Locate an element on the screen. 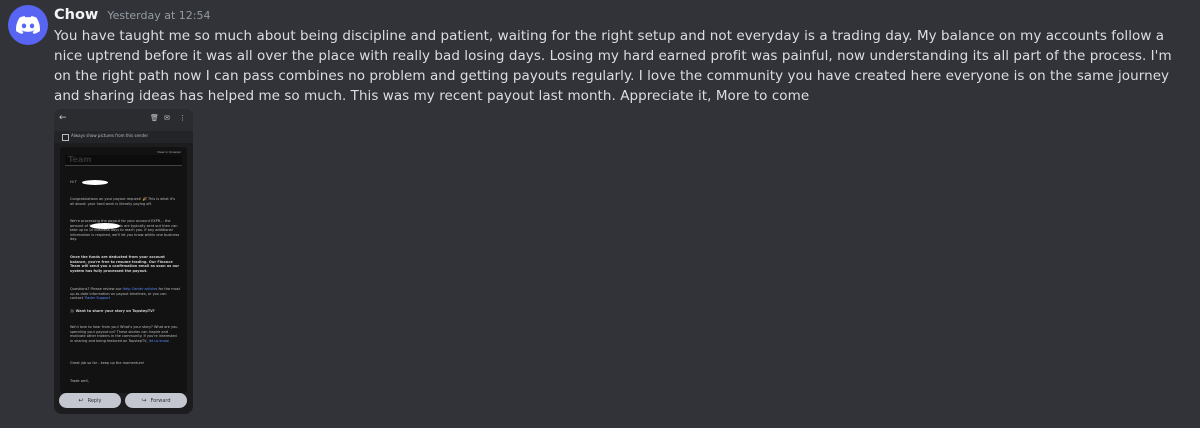 The image size is (1200, 428). email-app-toolbar: ← 🗑 ✉ ⋮ is located at coordinates (123, 120).